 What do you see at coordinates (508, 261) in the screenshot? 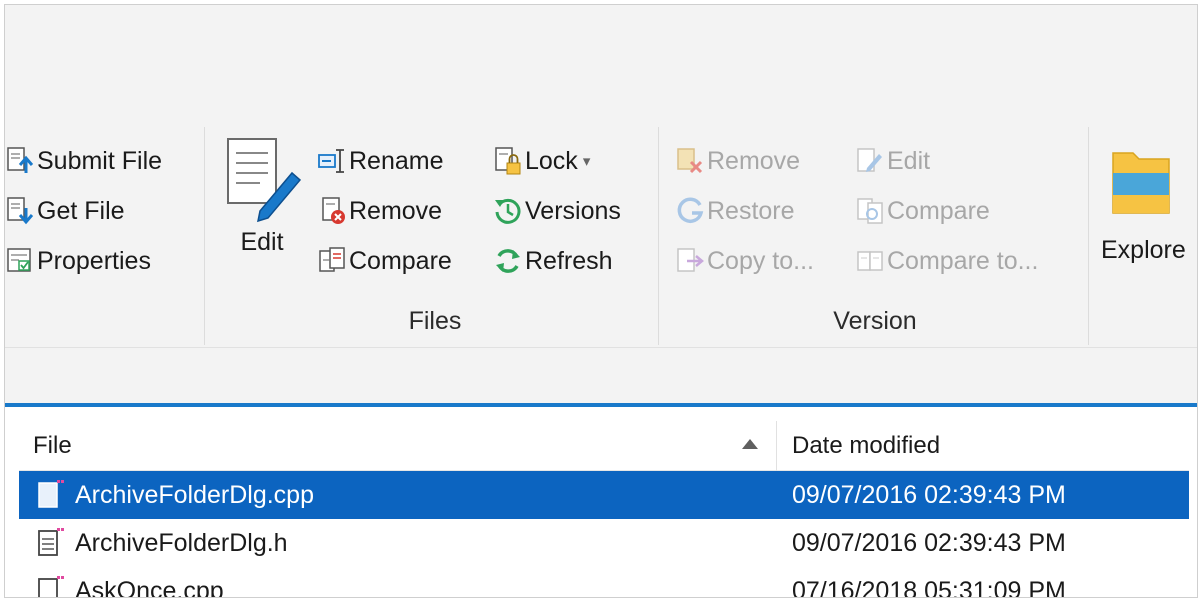
I see `refresh-icon` at bounding box center [508, 261].